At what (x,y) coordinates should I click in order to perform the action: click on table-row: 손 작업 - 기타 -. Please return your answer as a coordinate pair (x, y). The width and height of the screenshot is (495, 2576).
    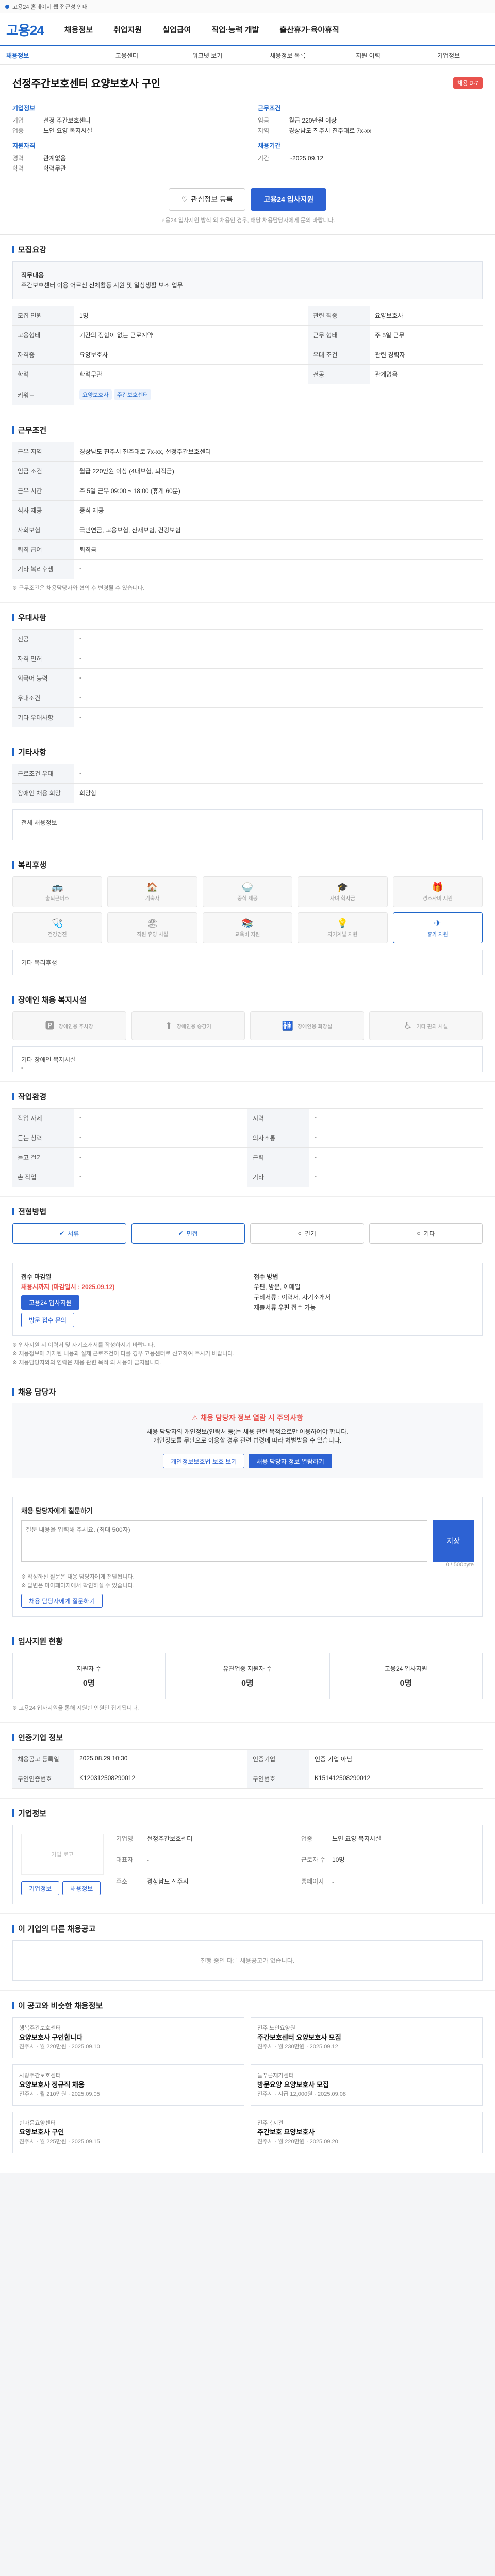
    Looking at the image, I should click on (247, 1177).